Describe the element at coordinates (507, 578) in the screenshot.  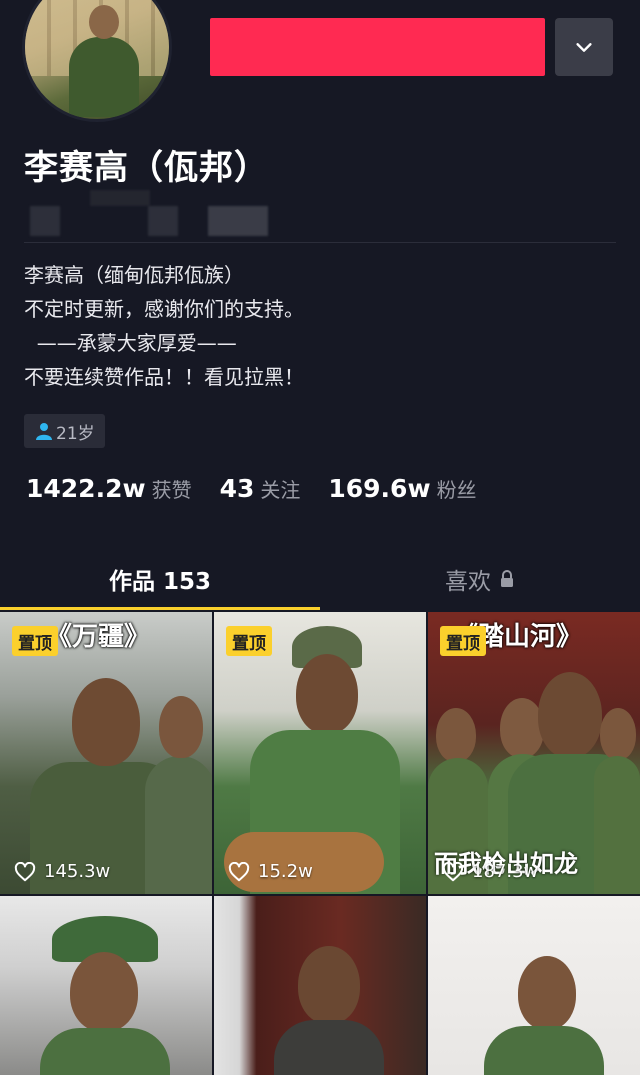
I see `lock-icon` at that location.